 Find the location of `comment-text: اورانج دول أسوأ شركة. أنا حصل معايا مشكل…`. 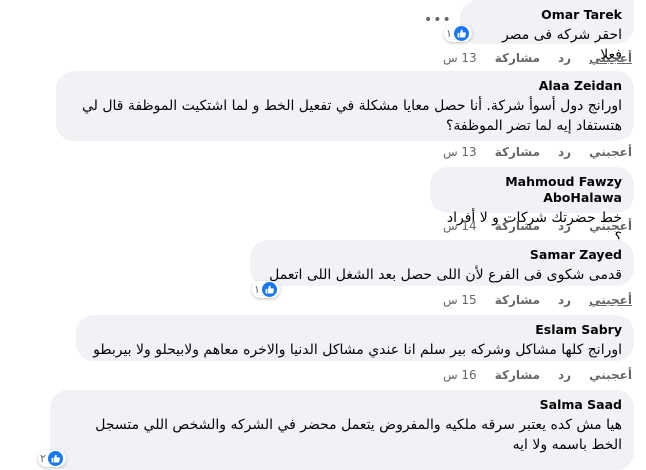

comment-text: اورانج دول أسوأ شركة. أنا حصل معايا مشكل… is located at coordinates (351, 116).